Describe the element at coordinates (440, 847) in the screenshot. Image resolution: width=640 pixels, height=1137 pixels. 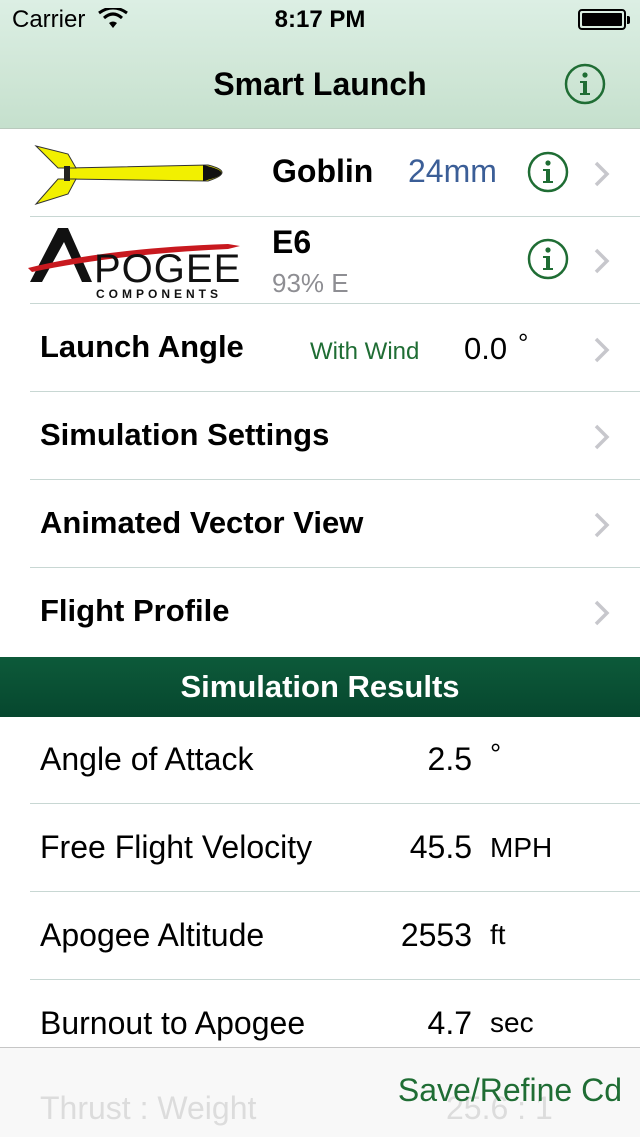
I see `result-value: 45.5` at that location.